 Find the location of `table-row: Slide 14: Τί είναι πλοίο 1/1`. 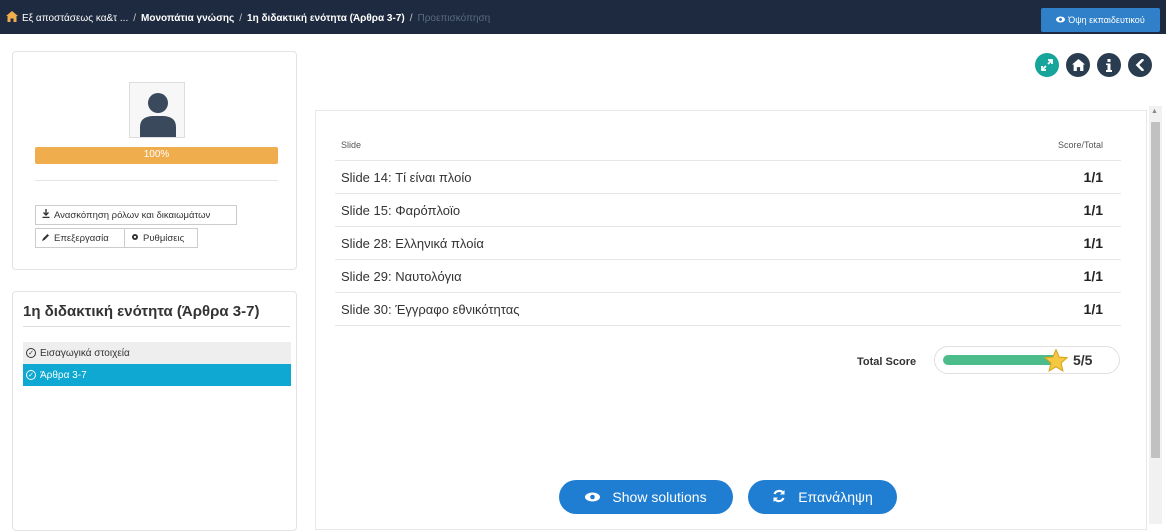

table-row: Slide 14: Τί είναι πλοίο 1/1 is located at coordinates (728, 177).